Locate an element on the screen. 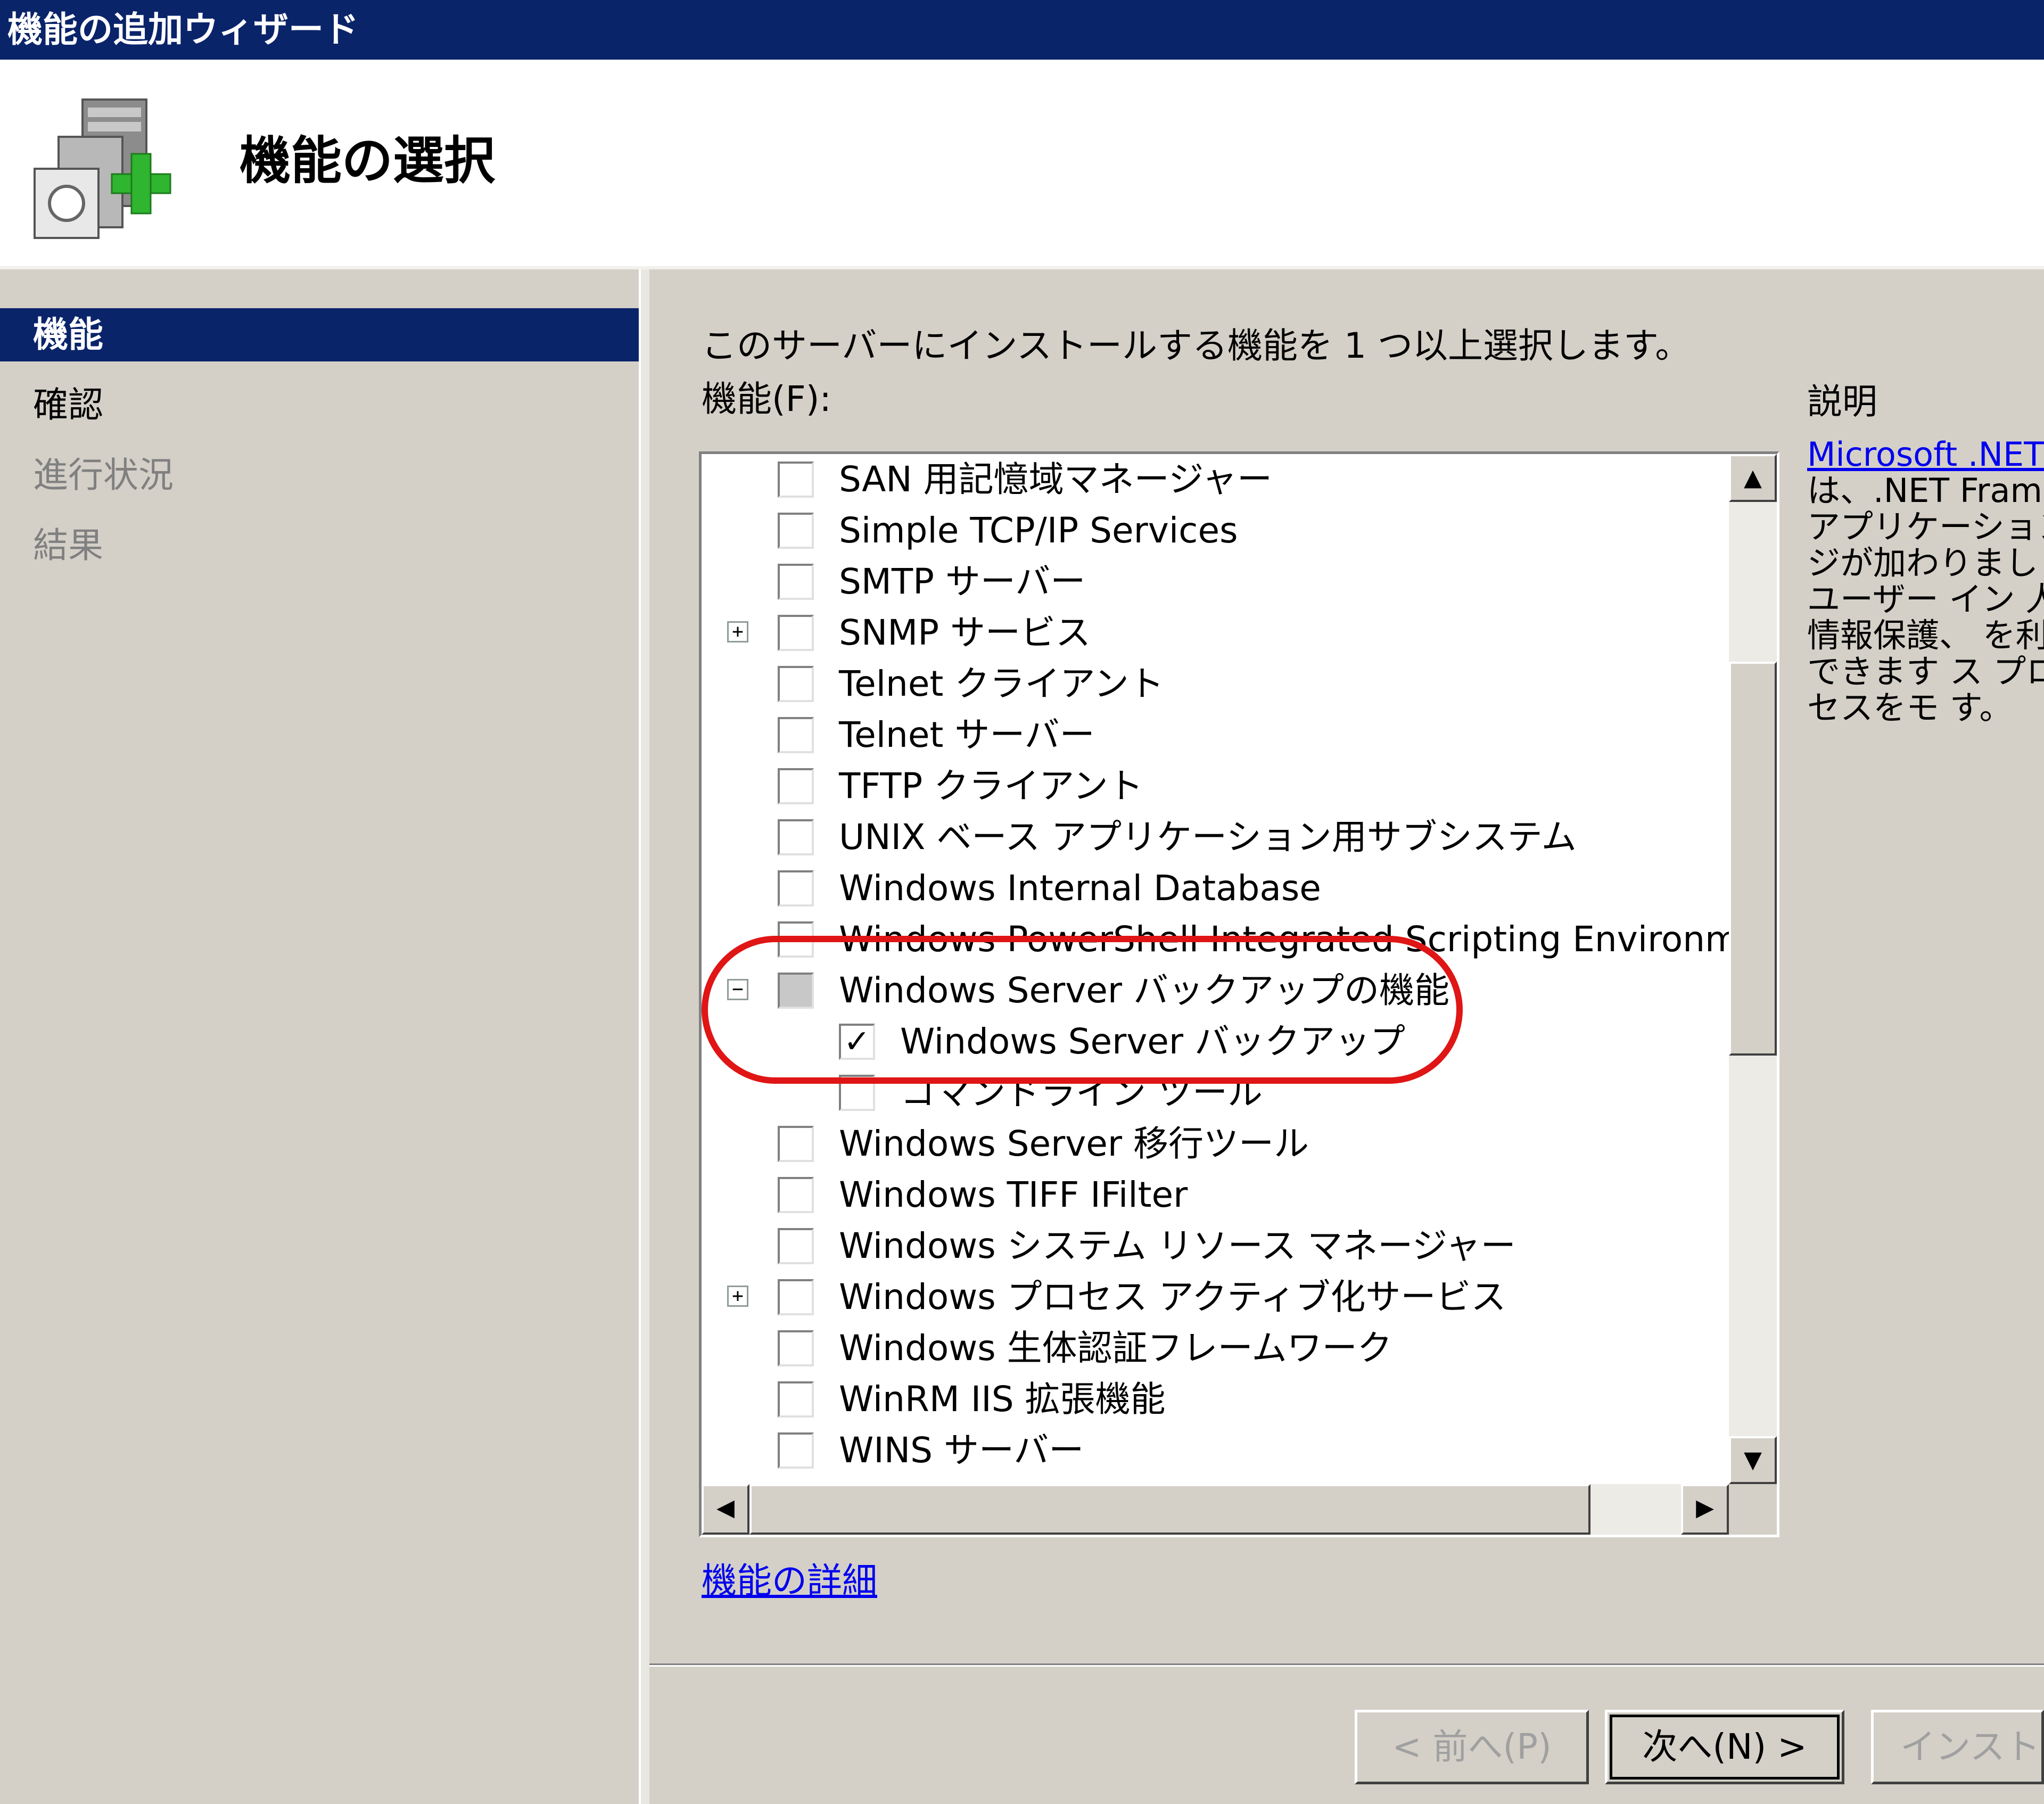  sidebar-item-results: 結果 is located at coordinates (68, 546).